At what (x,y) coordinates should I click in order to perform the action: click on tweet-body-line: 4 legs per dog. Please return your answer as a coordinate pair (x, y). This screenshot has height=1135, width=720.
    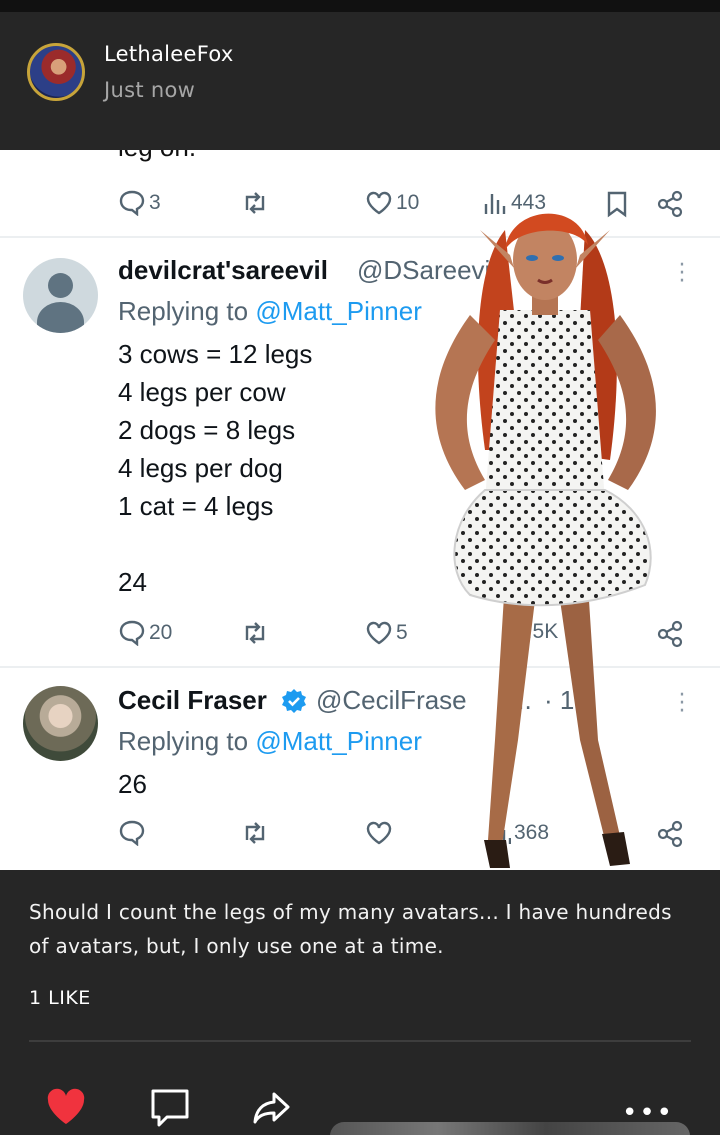
    Looking at the image, I should click on (200, 468).